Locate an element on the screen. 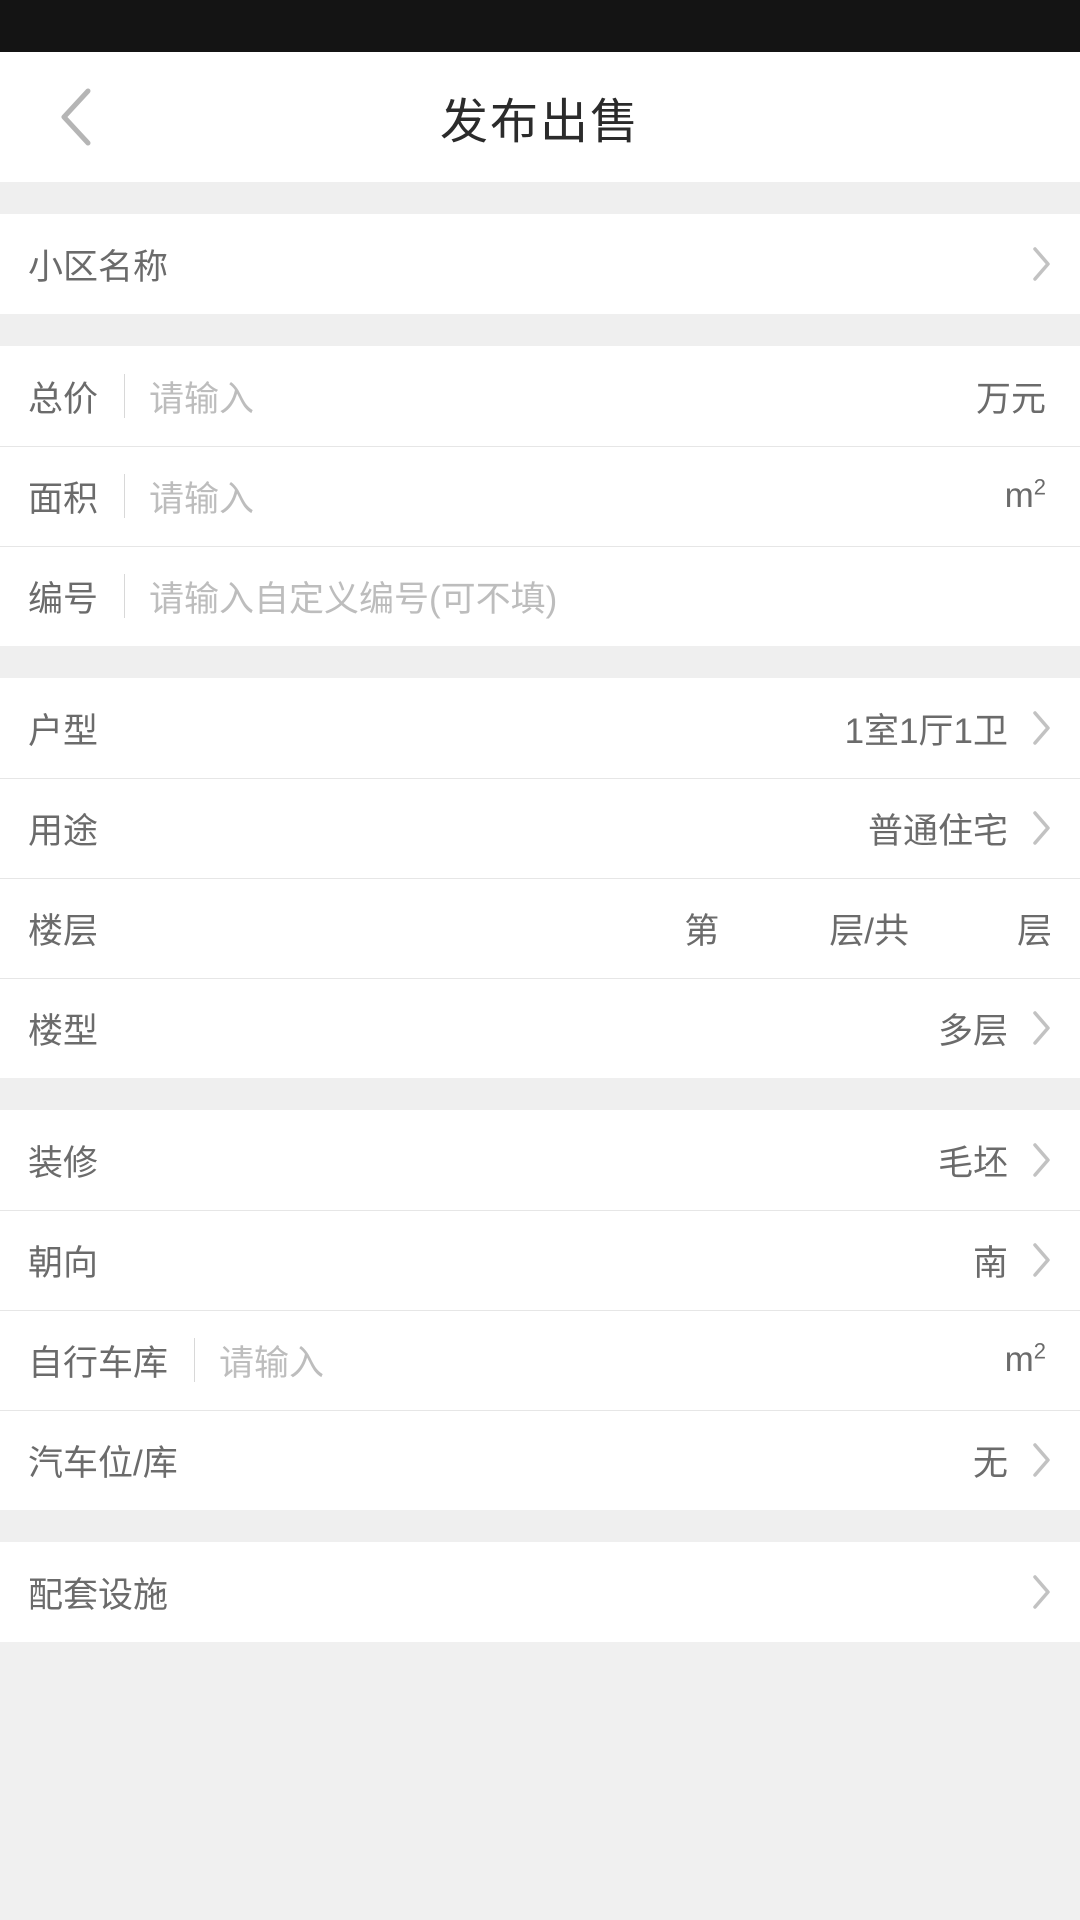 This screenshot has width=1080, height=1920. input-面积: 请输入 is located at coordinates (577, 496).